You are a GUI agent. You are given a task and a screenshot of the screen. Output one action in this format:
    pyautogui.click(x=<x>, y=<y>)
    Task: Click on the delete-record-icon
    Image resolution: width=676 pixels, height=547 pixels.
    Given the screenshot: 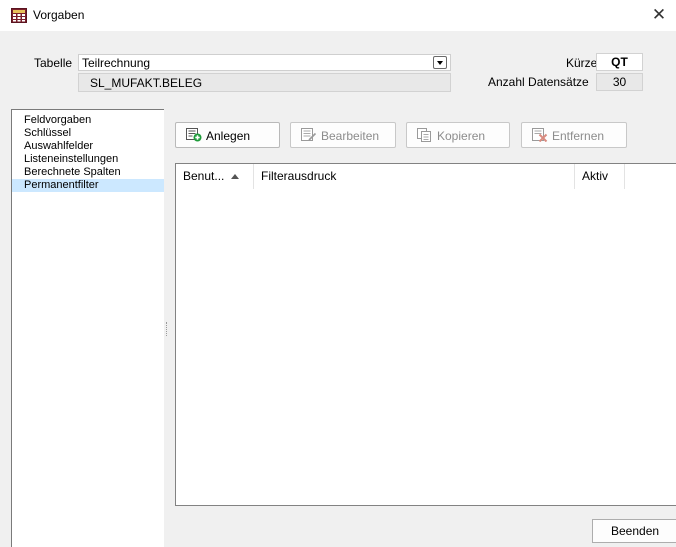 What is the action you would take?
    pyautogui.click(x=540, y=135)
    